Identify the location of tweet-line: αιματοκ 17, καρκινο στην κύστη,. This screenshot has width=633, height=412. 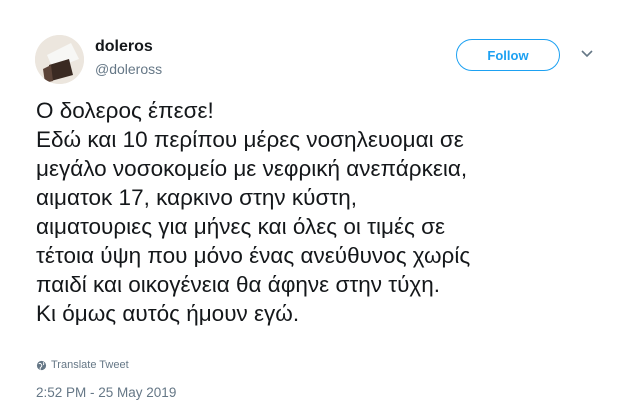
(197, 197).